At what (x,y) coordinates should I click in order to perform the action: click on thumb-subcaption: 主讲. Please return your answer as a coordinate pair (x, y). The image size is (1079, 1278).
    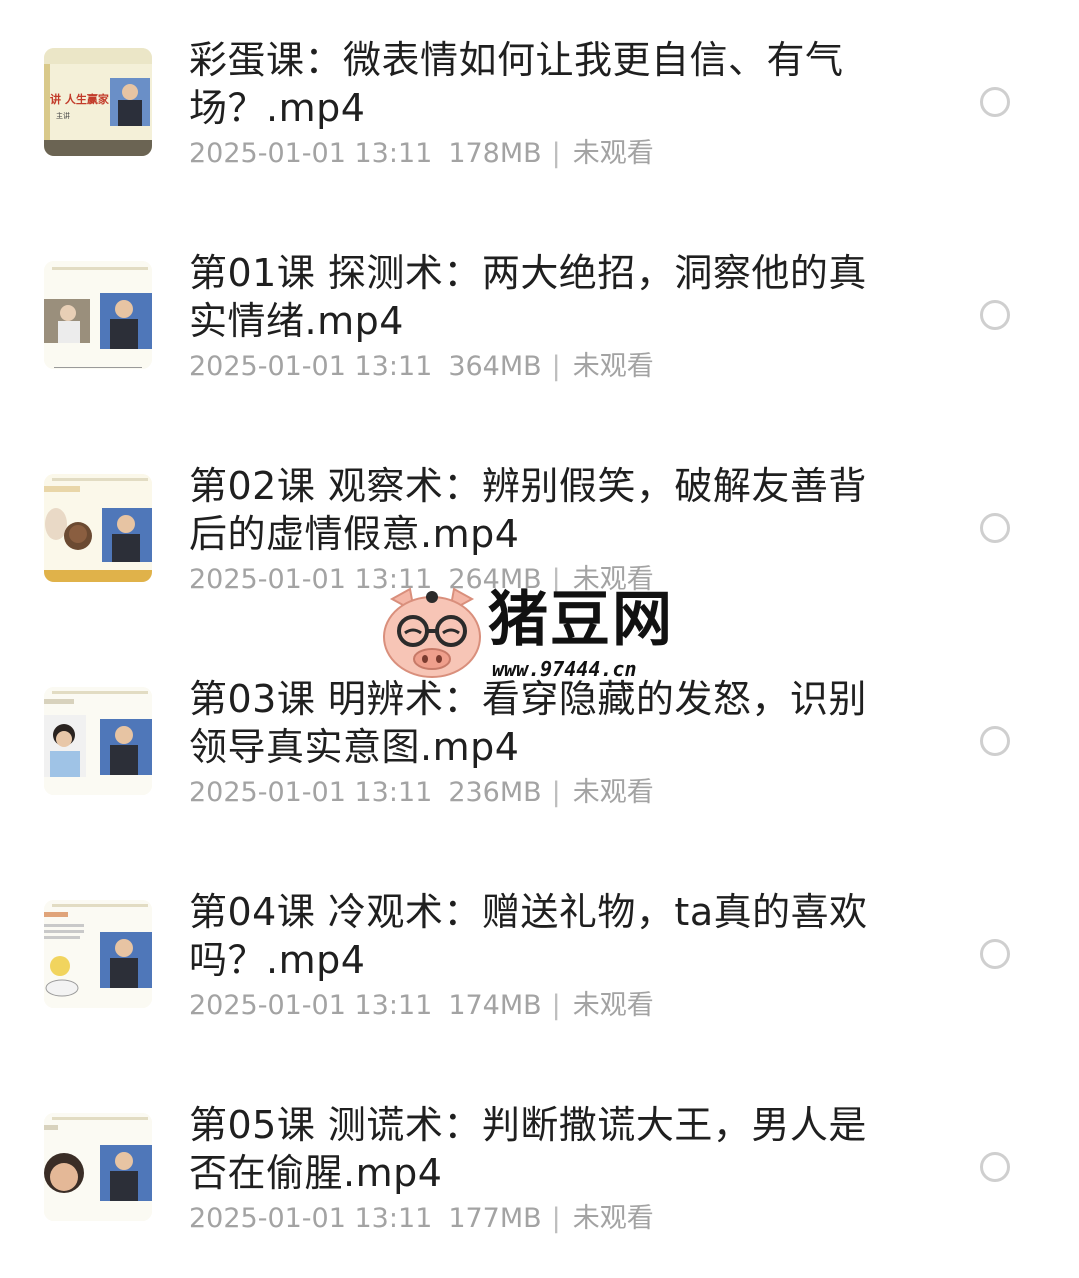
    Looking at the image, I should click on (63, 115).